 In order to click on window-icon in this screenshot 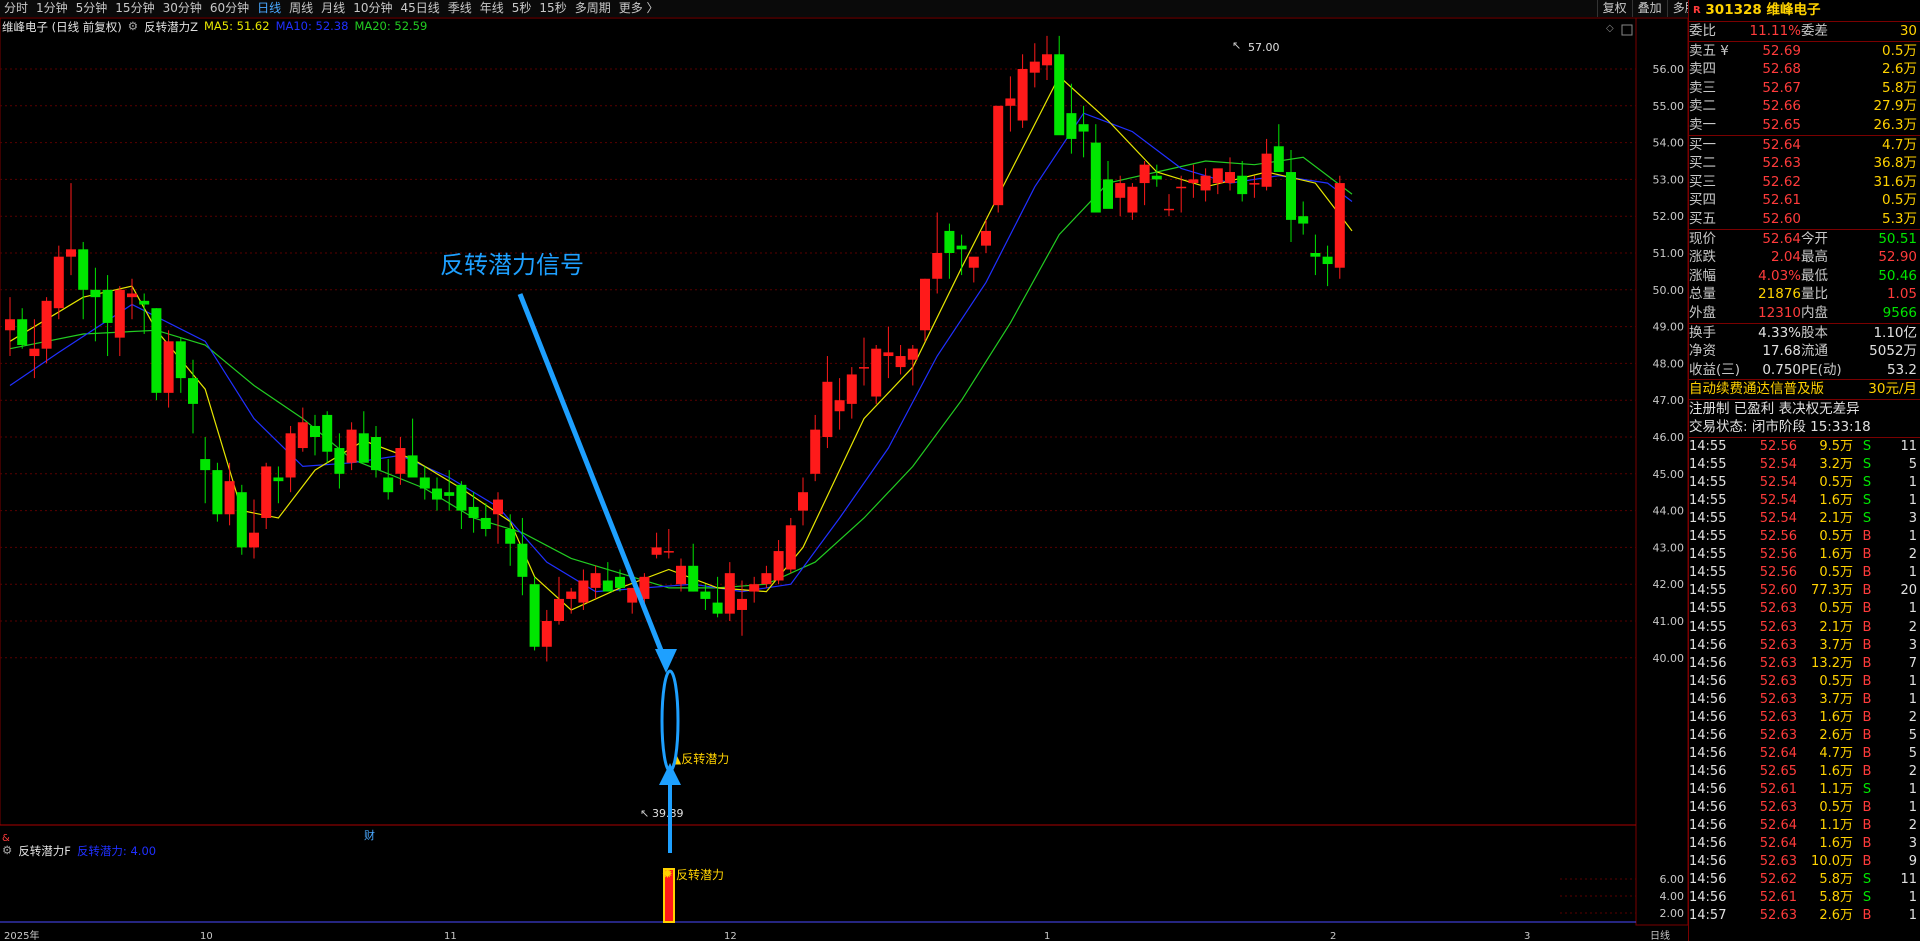, I will do `click(1627, 30)`.